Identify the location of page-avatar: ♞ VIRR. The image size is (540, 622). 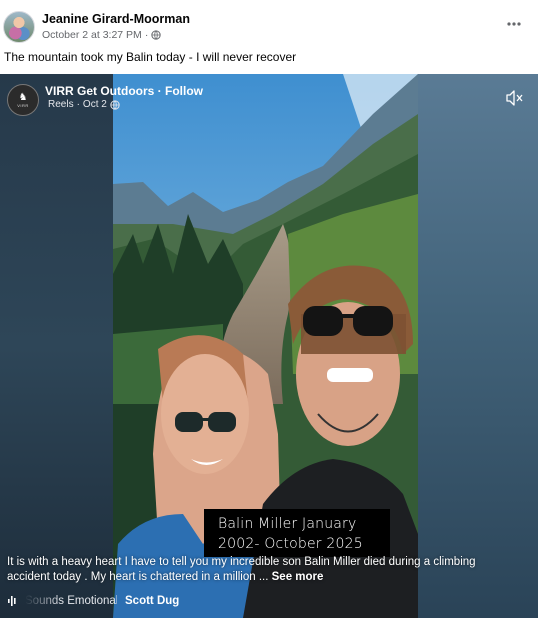
(23, 100).